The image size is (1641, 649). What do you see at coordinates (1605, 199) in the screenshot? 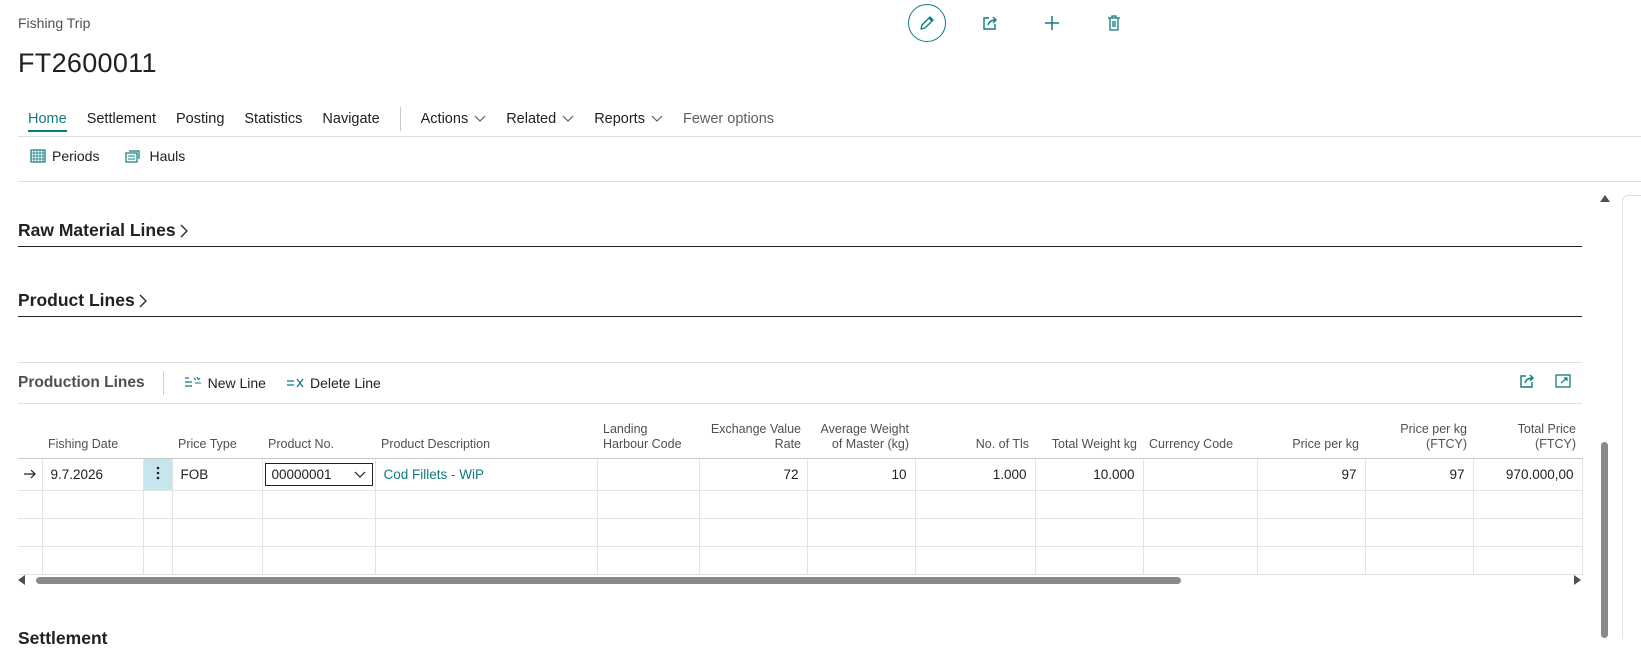
I see `scroll-up-icon` at bounding box center [1605, 199].